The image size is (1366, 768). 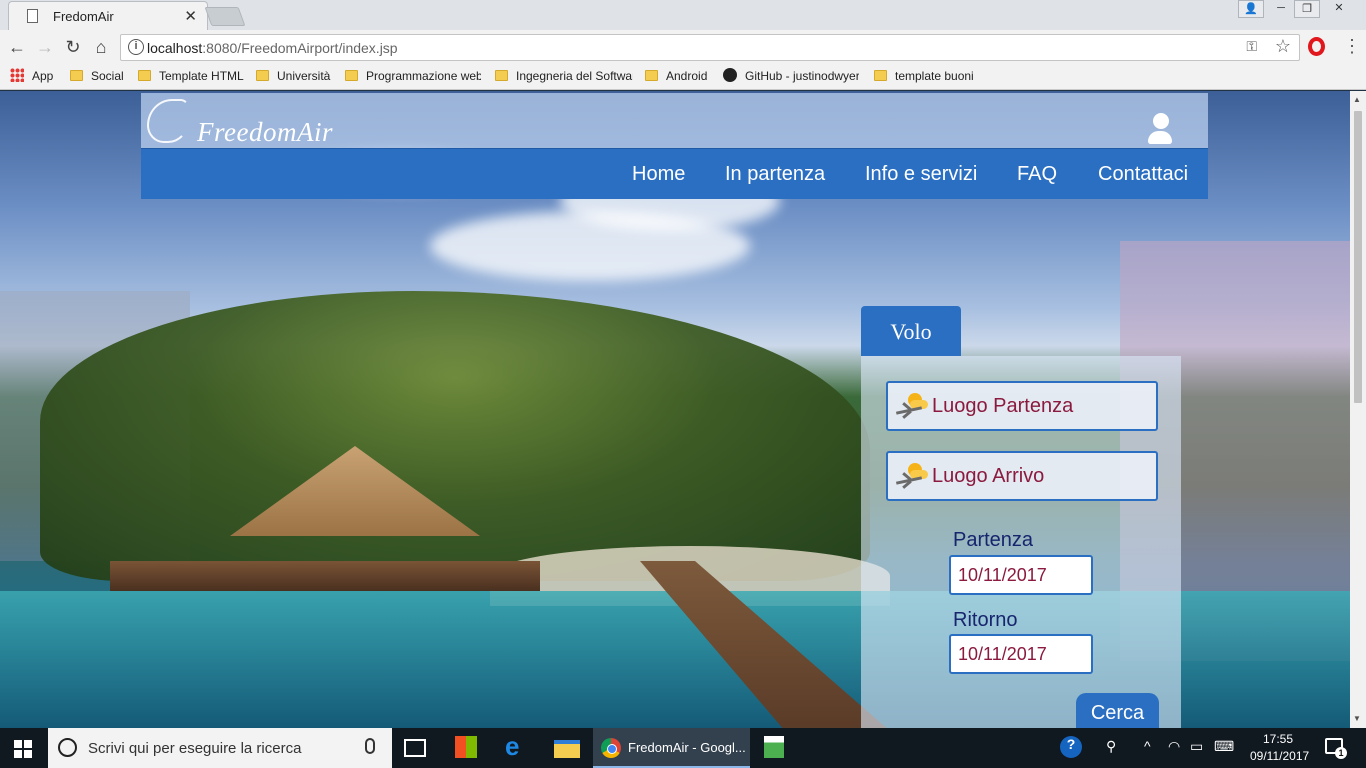 What do you see at coordinates (1307, 9) in the screenshot?
I see `restore-button: ❐` at bounding box center [1307, 9].